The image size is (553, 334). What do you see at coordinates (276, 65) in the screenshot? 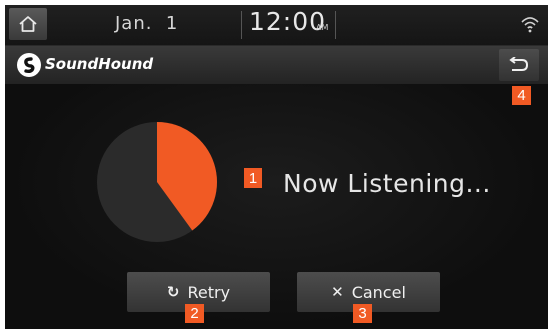
I see `title-bar: SoundHound` at bounding box center [276, 65].